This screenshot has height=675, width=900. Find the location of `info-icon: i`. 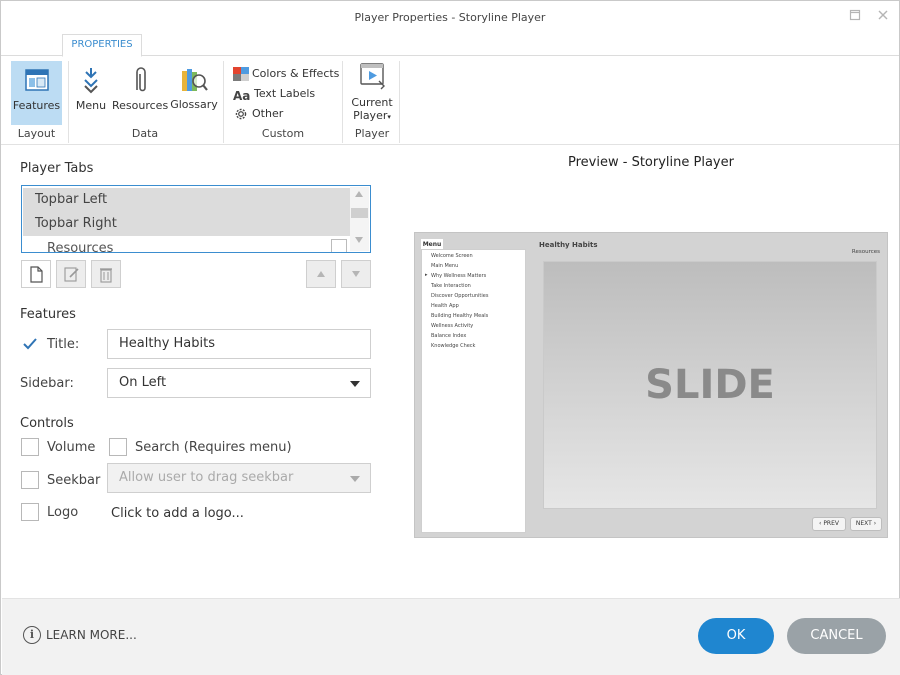

info-icon: i is located at coordinates (32, 635).